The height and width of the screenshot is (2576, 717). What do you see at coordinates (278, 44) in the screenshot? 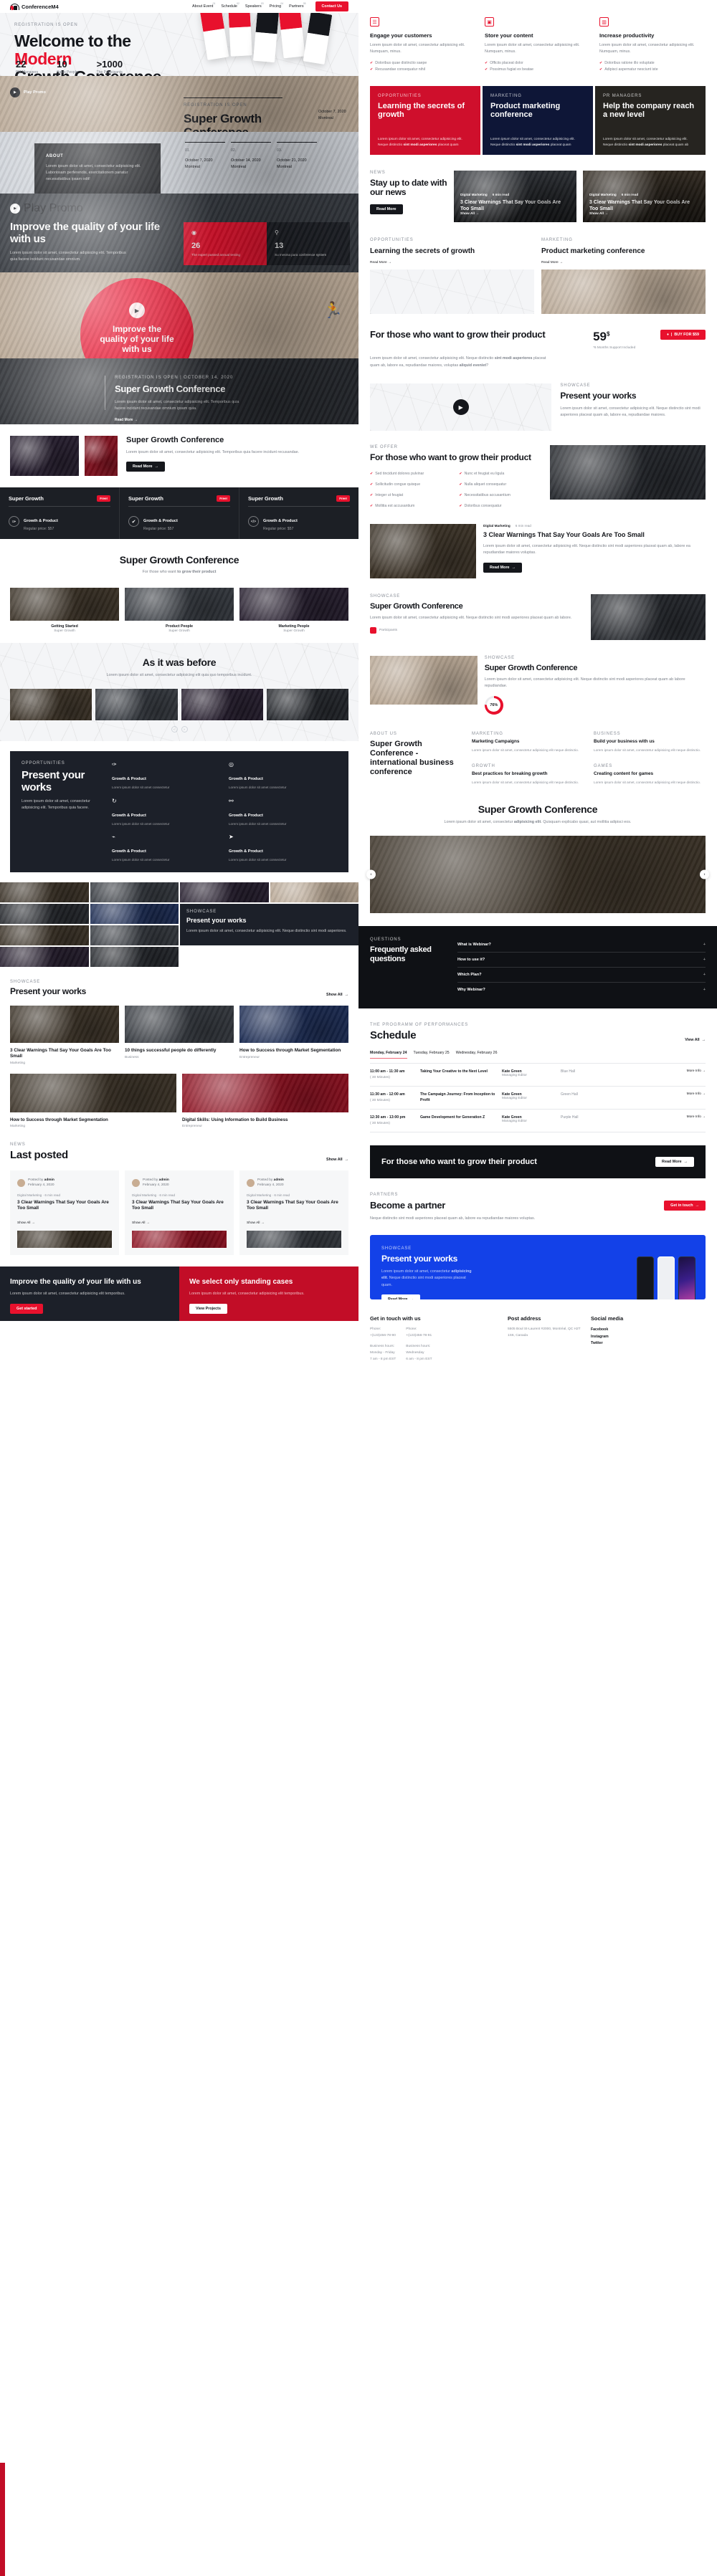
I see `hero-badge-collage` at bounding box center [278, 44].